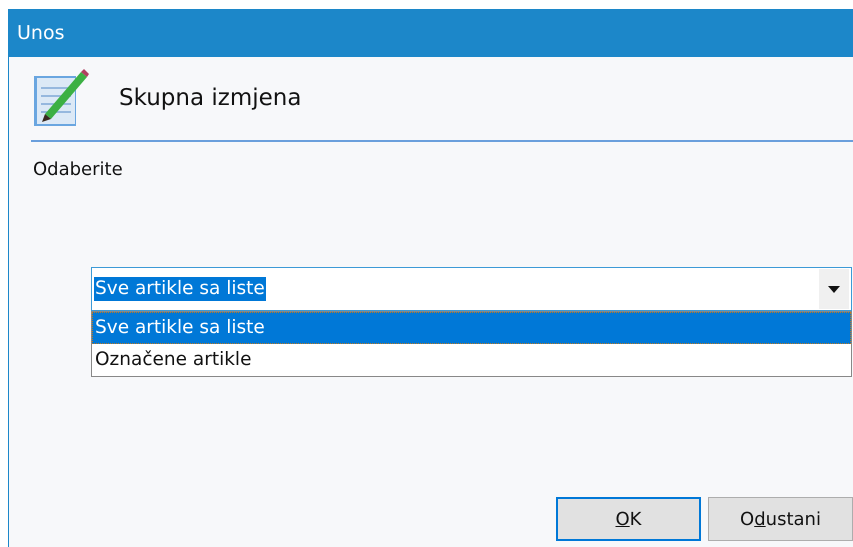  I want to click on dropdown-option: Označene artikle, so click(471, 360).